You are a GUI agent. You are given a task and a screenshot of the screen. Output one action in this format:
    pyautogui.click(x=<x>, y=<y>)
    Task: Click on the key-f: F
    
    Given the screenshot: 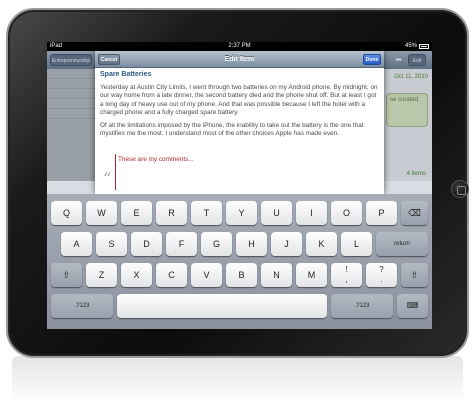 What is the action you would take?
    pyautogui.click(x=181, y=244)
    